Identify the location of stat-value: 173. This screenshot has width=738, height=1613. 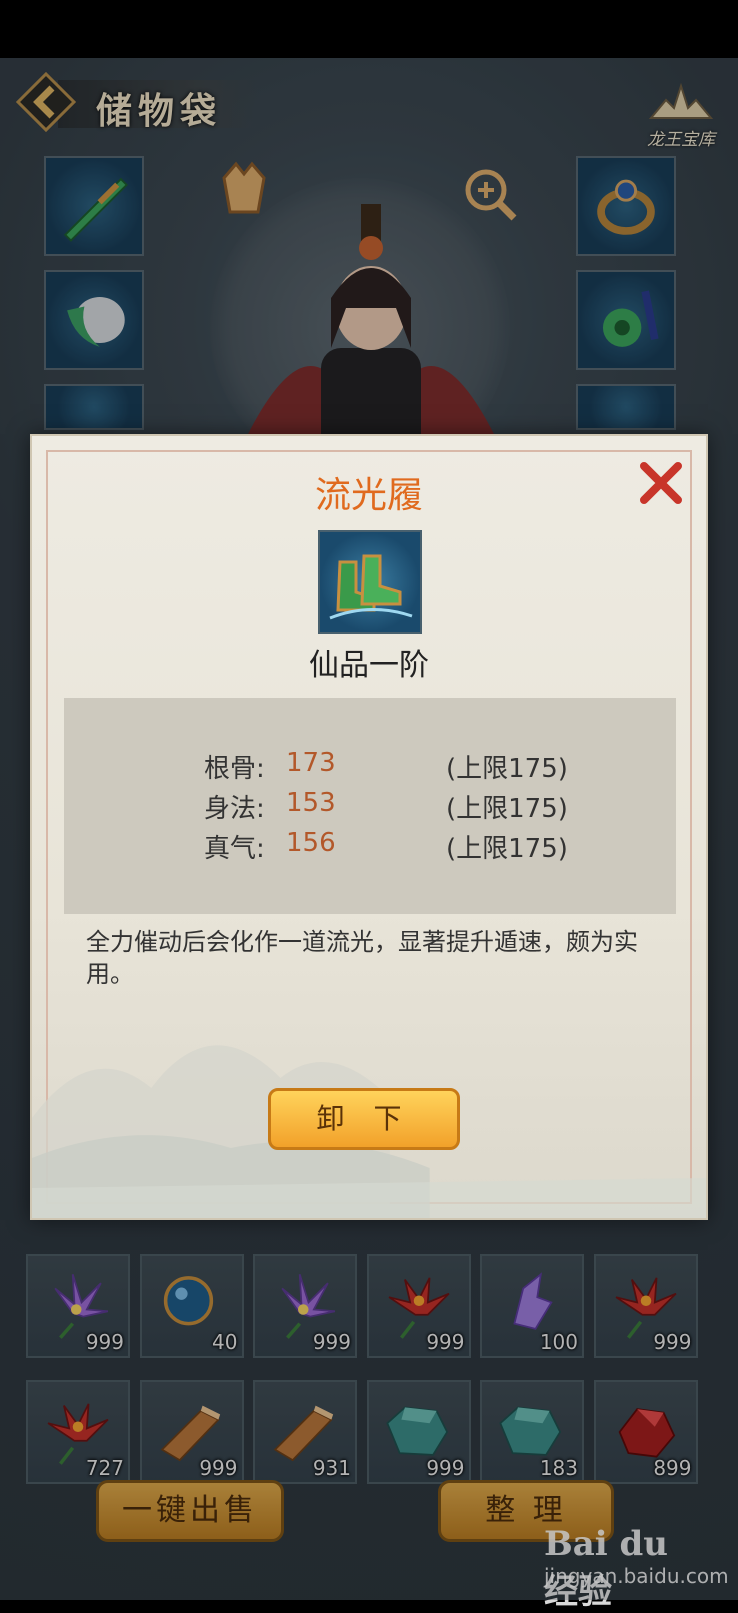
(311, 763).